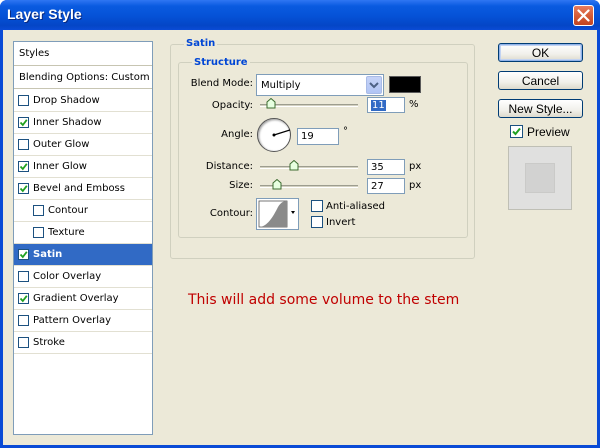 The height and width of the screenshot is (448, 600). I want to click on angle-label: Angle:, so click(237, 134).